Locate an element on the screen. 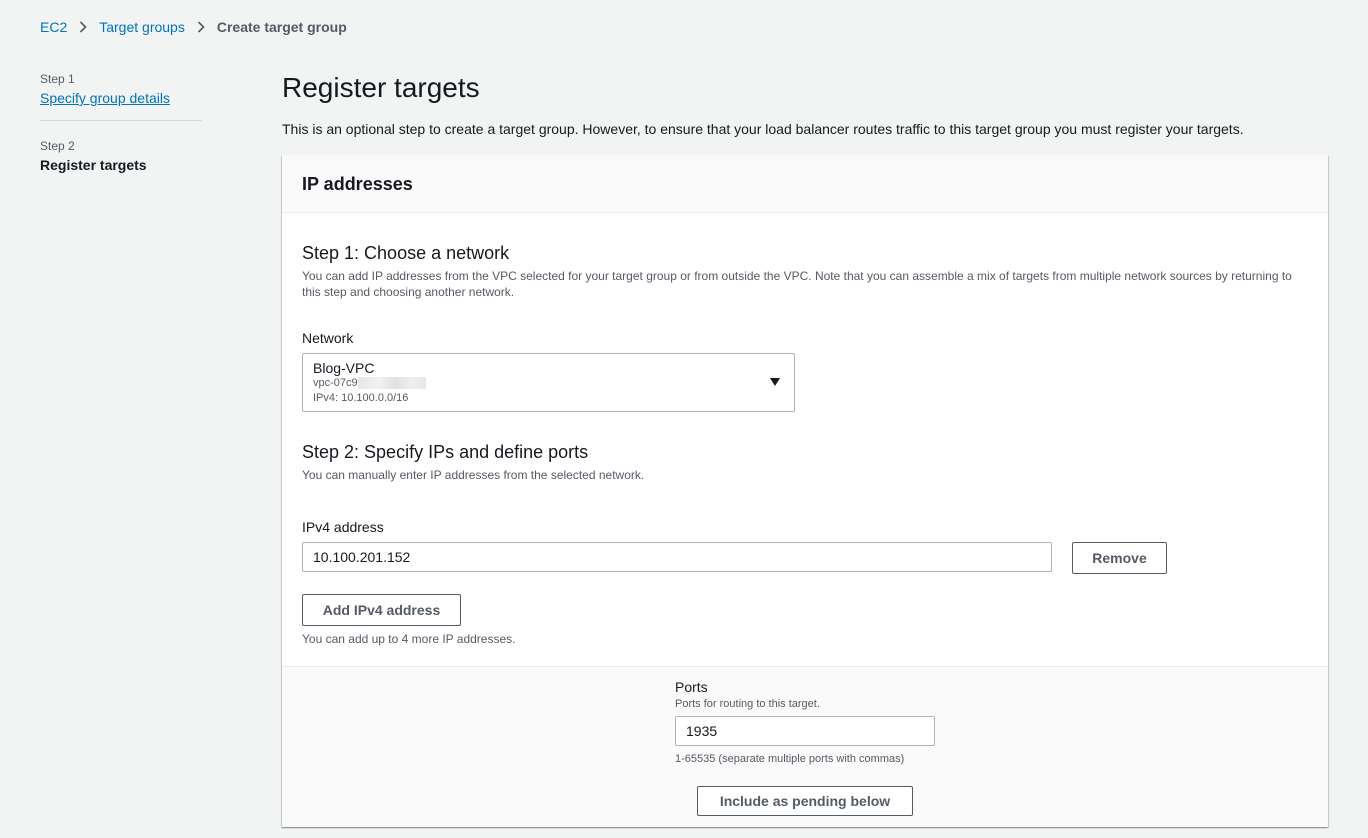 This screenshot has height=838, width=1368. network-ipv4: IPv4: 10.100.0.0/16 is located at coordinates (361, 398).